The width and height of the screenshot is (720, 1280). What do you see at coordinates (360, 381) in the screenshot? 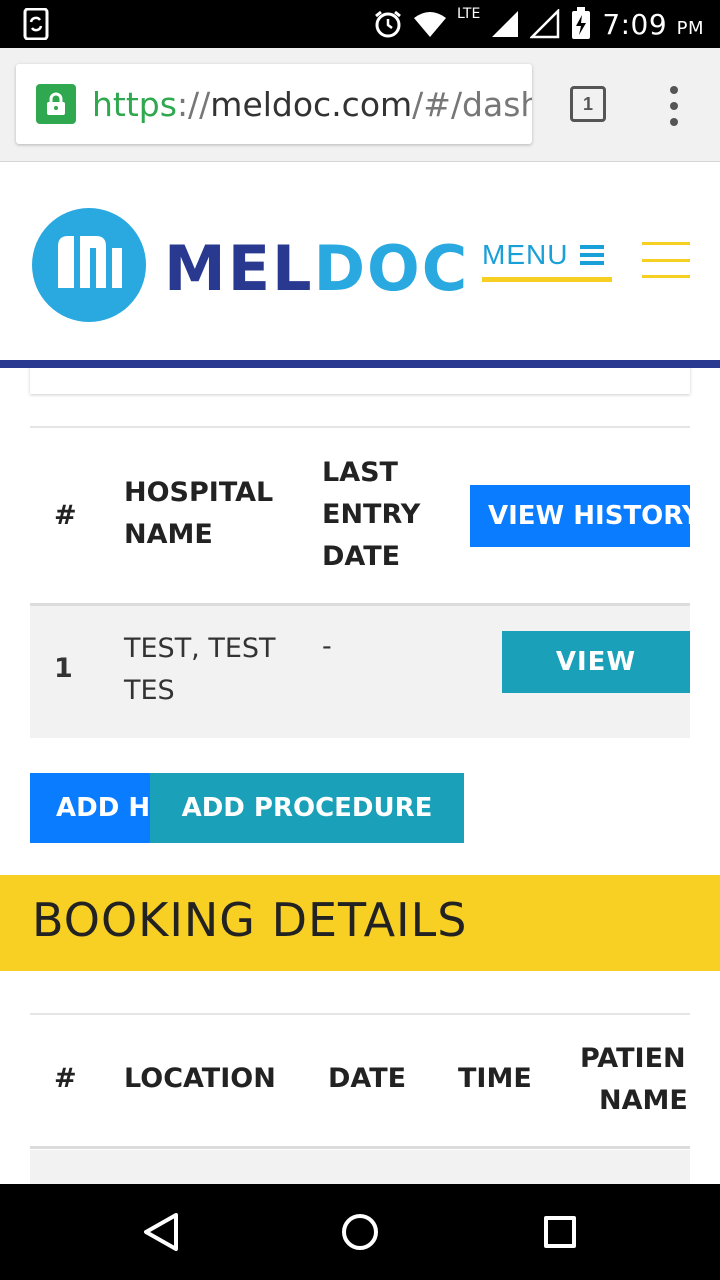
I see `card-bottom-edge` at bounding box center [360, 381].